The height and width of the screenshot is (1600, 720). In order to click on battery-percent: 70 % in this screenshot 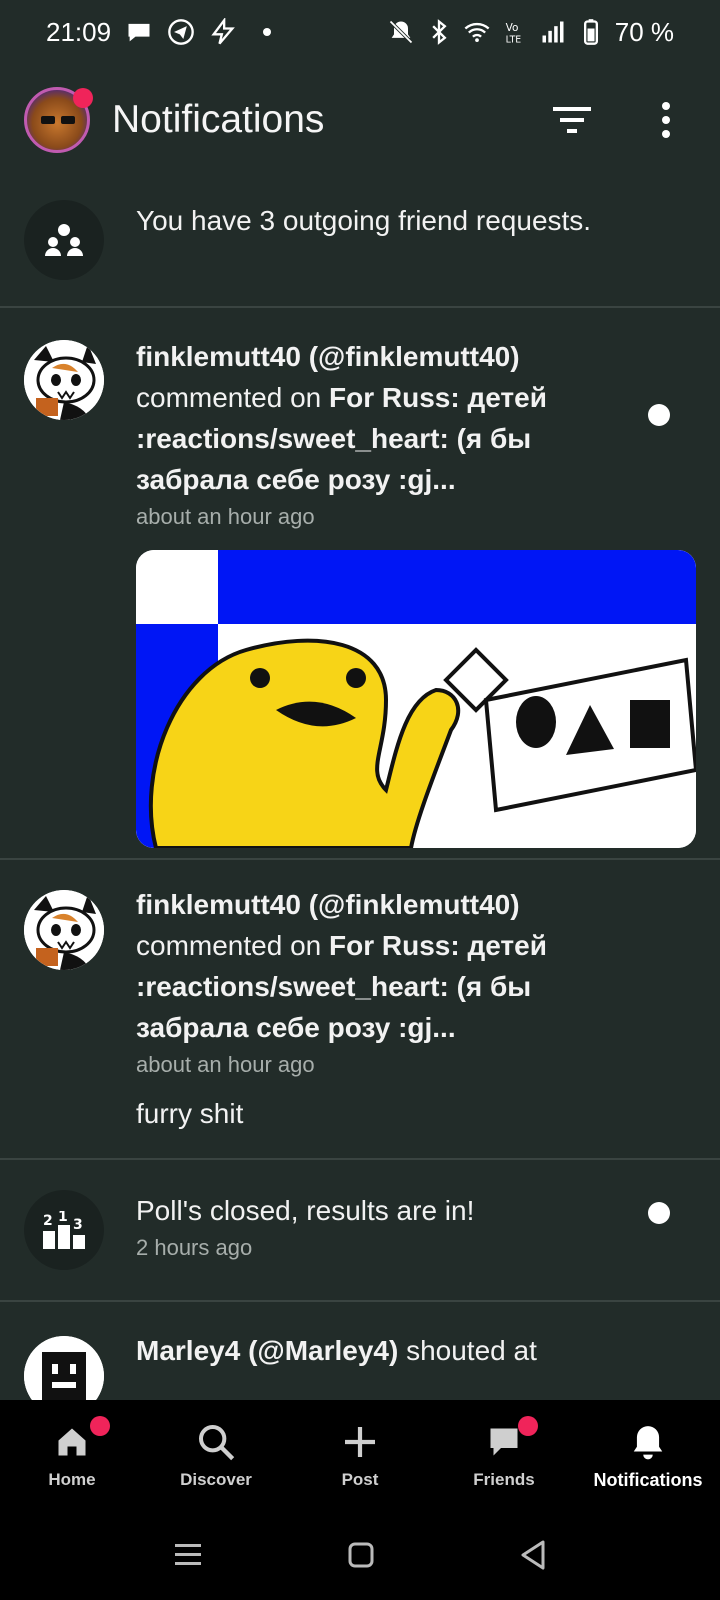, I will do `click(644, 31)`.